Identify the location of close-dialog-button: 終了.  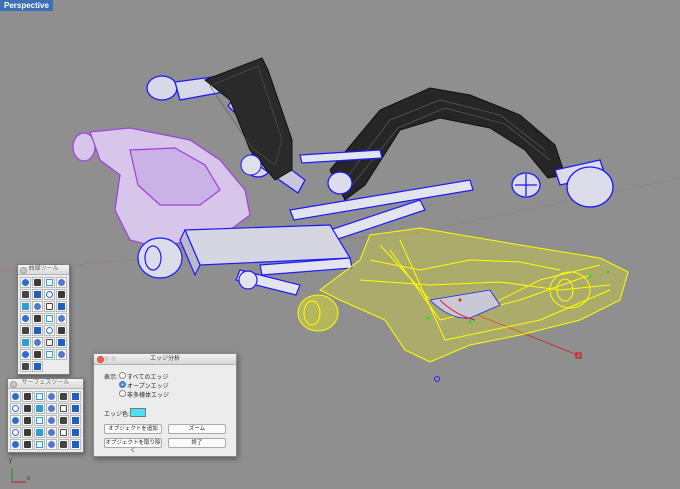
(197, 443).